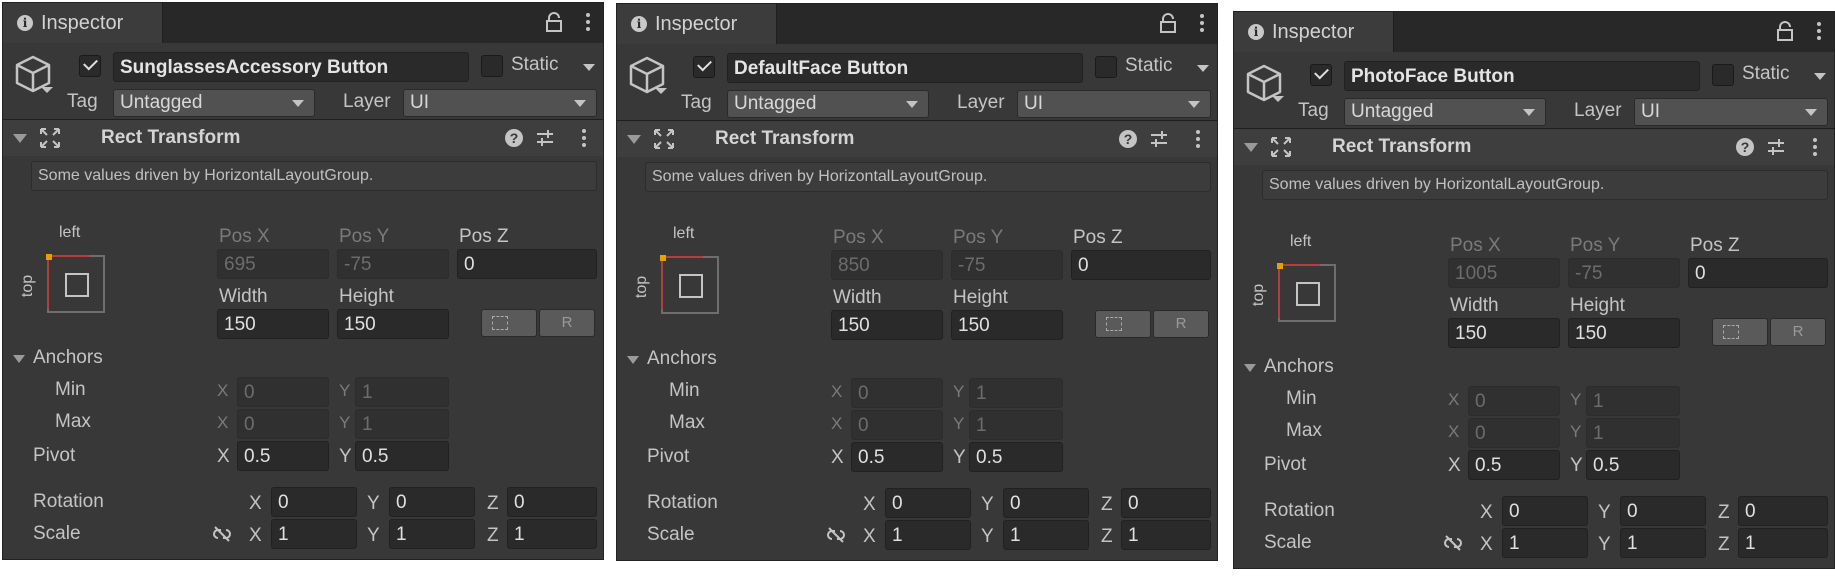  Describe the element at coordinates (687, 422) in the screenshot. I see `max-label: Max` at that location.